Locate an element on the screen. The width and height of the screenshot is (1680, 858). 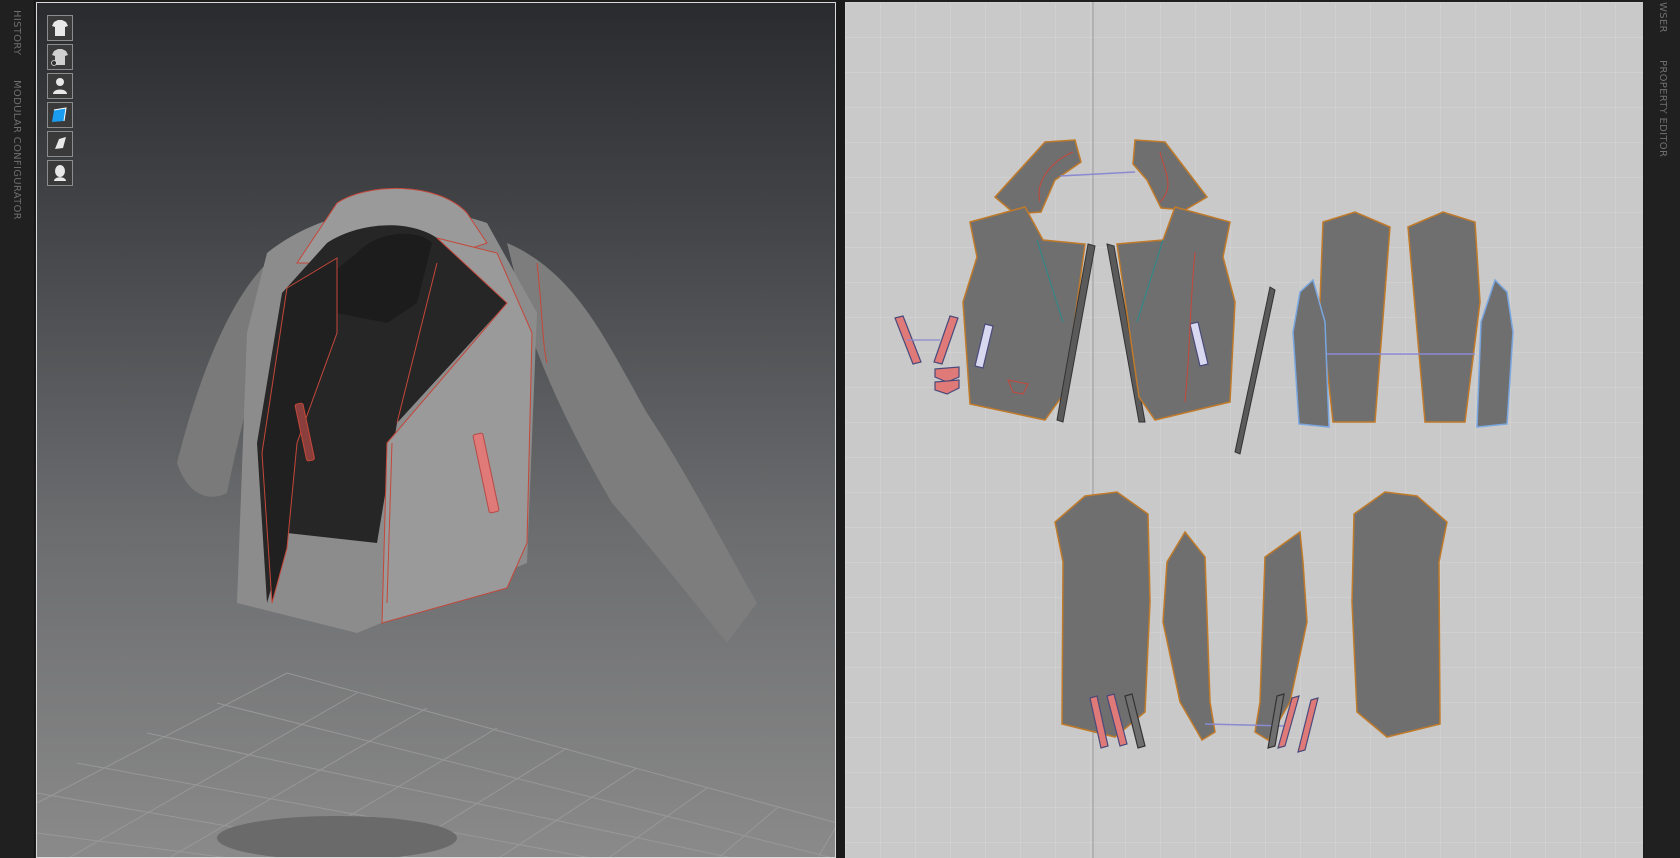
browser-tab: WSER is located at coordinates (1662, 17).